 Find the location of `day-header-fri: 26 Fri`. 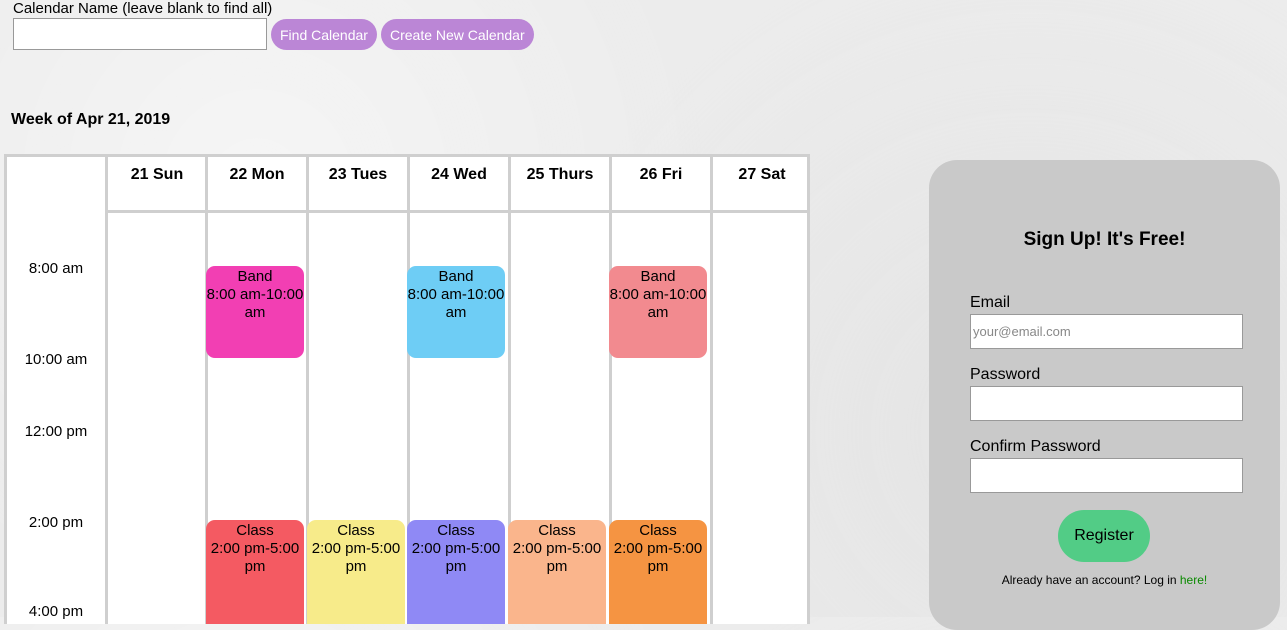

day-header-fri: 26 Fri is located at coordinates (661, 174).